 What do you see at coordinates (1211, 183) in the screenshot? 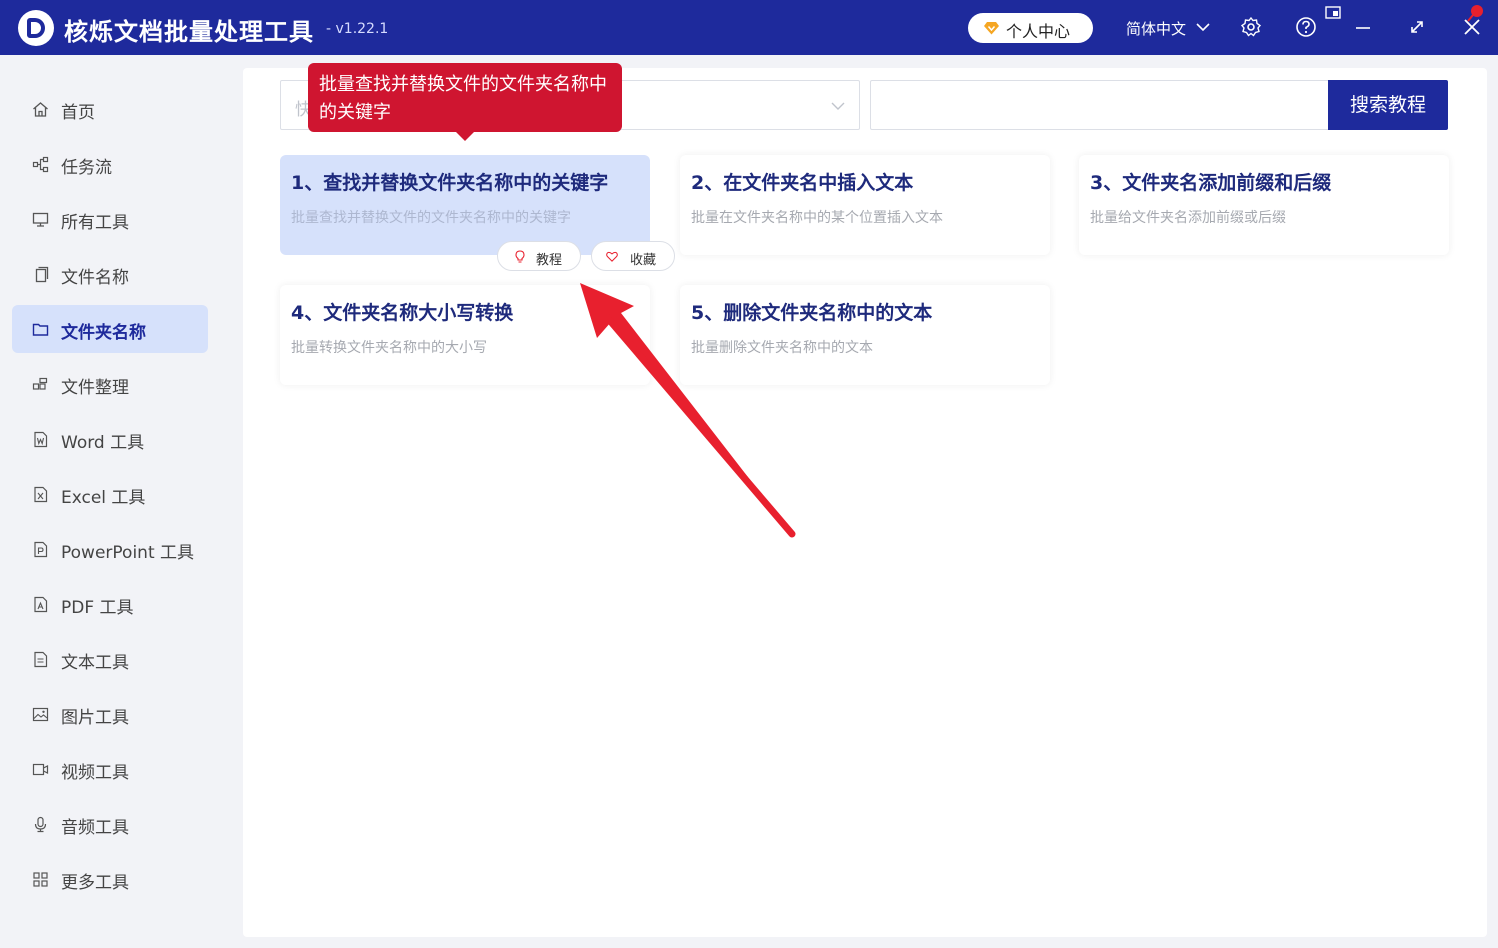
I see `card-title: 3、文件夹名添加前缀和后缀` at bounding box center [1211, 183].